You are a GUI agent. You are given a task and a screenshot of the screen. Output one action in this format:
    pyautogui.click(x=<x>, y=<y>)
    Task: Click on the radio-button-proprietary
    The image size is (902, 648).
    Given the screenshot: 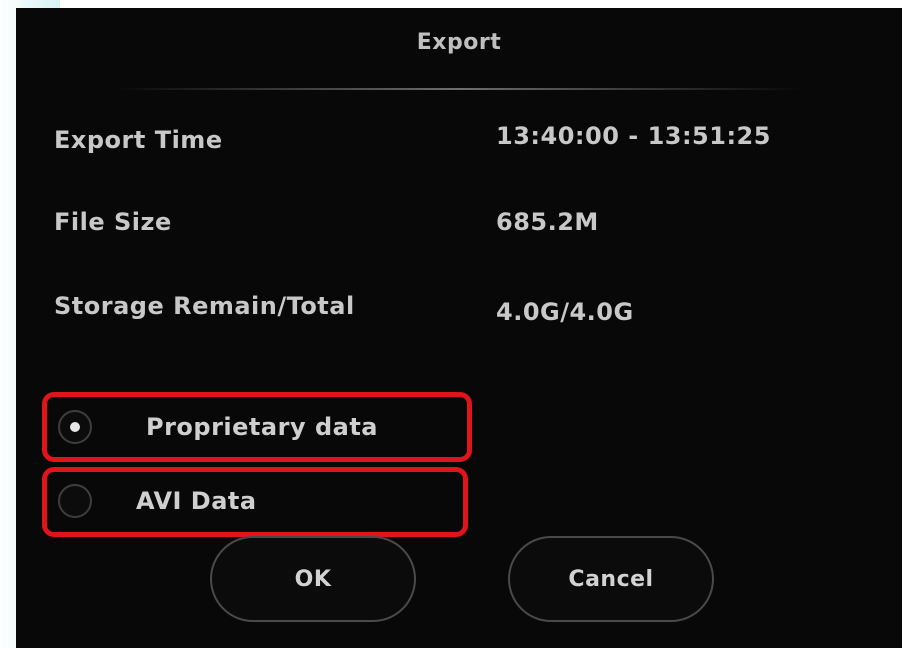 What is the action you would take?
    pyautogui.click(x=75, y=427)
    